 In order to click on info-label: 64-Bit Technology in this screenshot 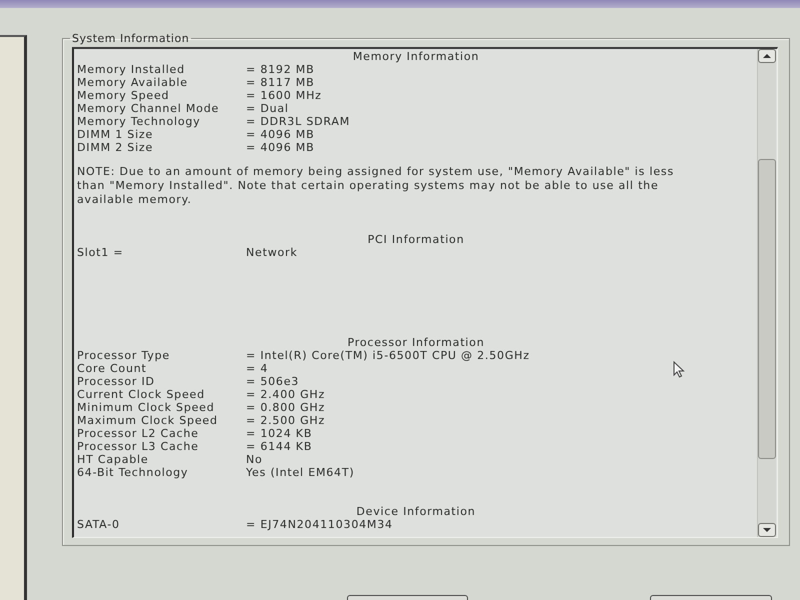, I will do `click(133, 472)`.